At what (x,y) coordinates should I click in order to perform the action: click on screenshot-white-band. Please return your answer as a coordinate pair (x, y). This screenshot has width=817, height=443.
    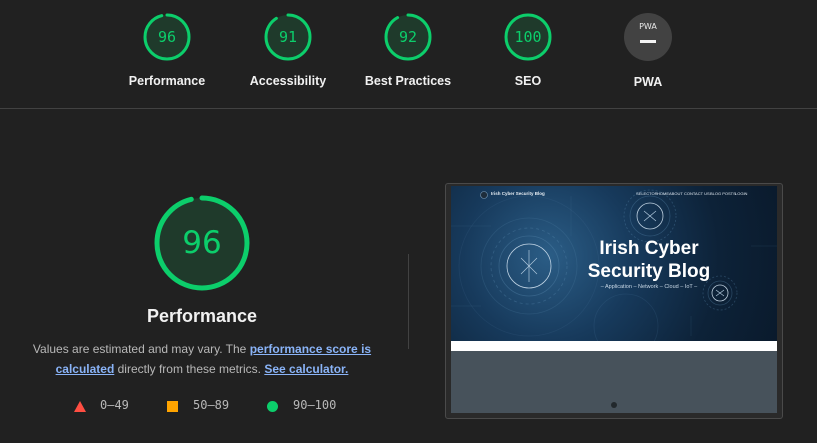
    Looking at the image, I should click on (614, 346).